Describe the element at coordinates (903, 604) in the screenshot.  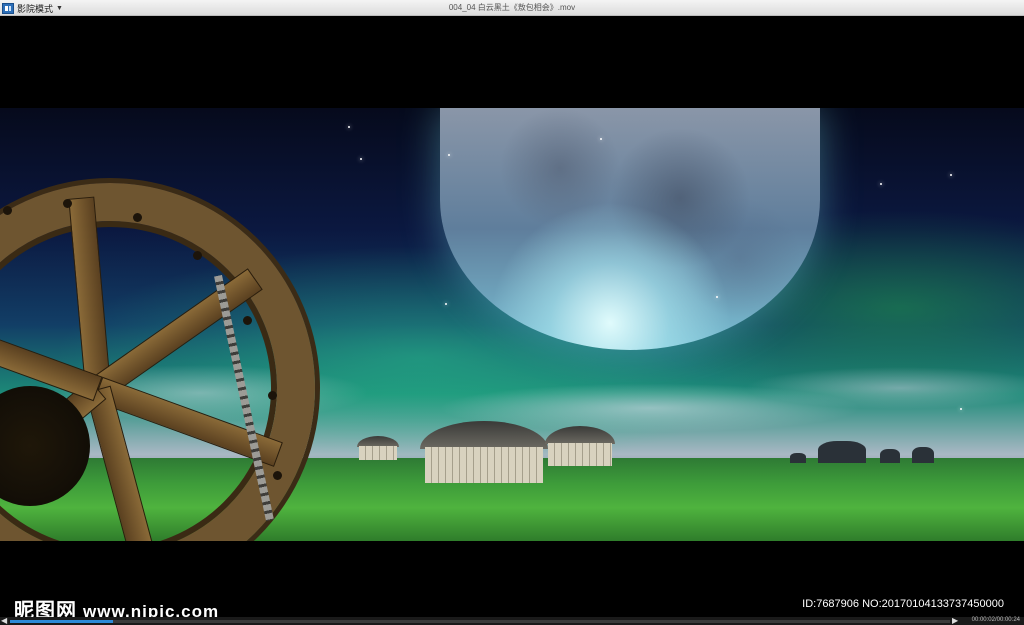
I see `watermark-id: ID:7687906 NO:20170104133737450000` at that location.